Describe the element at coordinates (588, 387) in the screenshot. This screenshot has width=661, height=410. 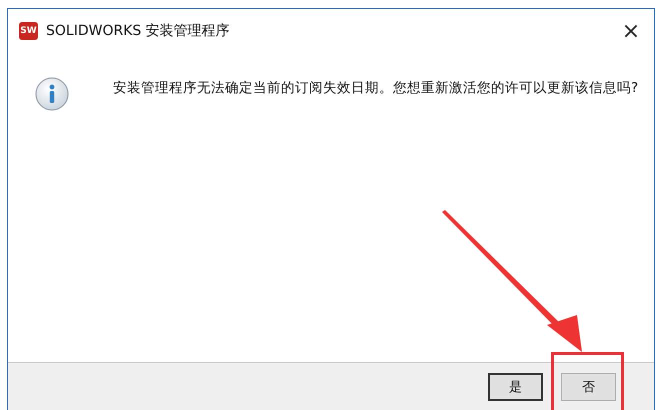
I see `dialog-button: 否` at that location.